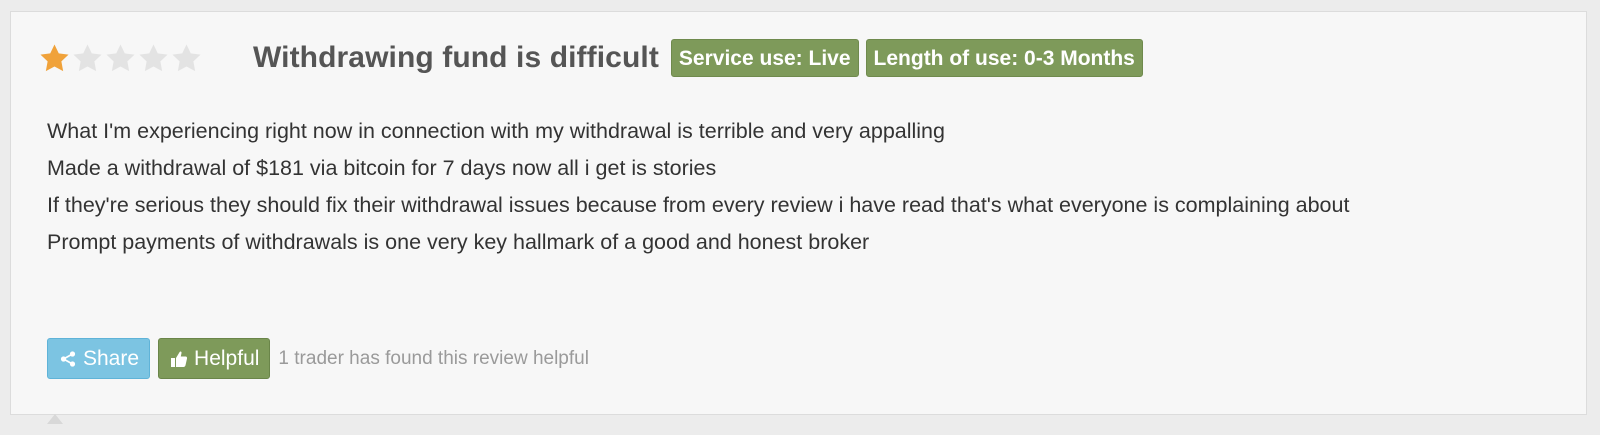  I want to click on helpful-button: Helpful, so click(214, 358).